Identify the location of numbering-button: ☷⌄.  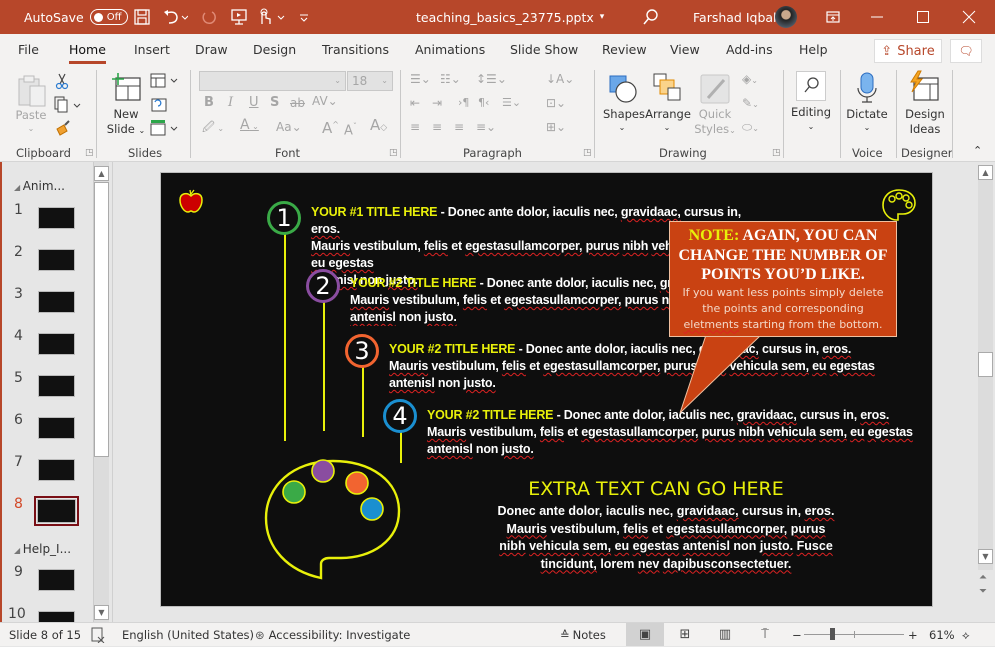
(450, 79).